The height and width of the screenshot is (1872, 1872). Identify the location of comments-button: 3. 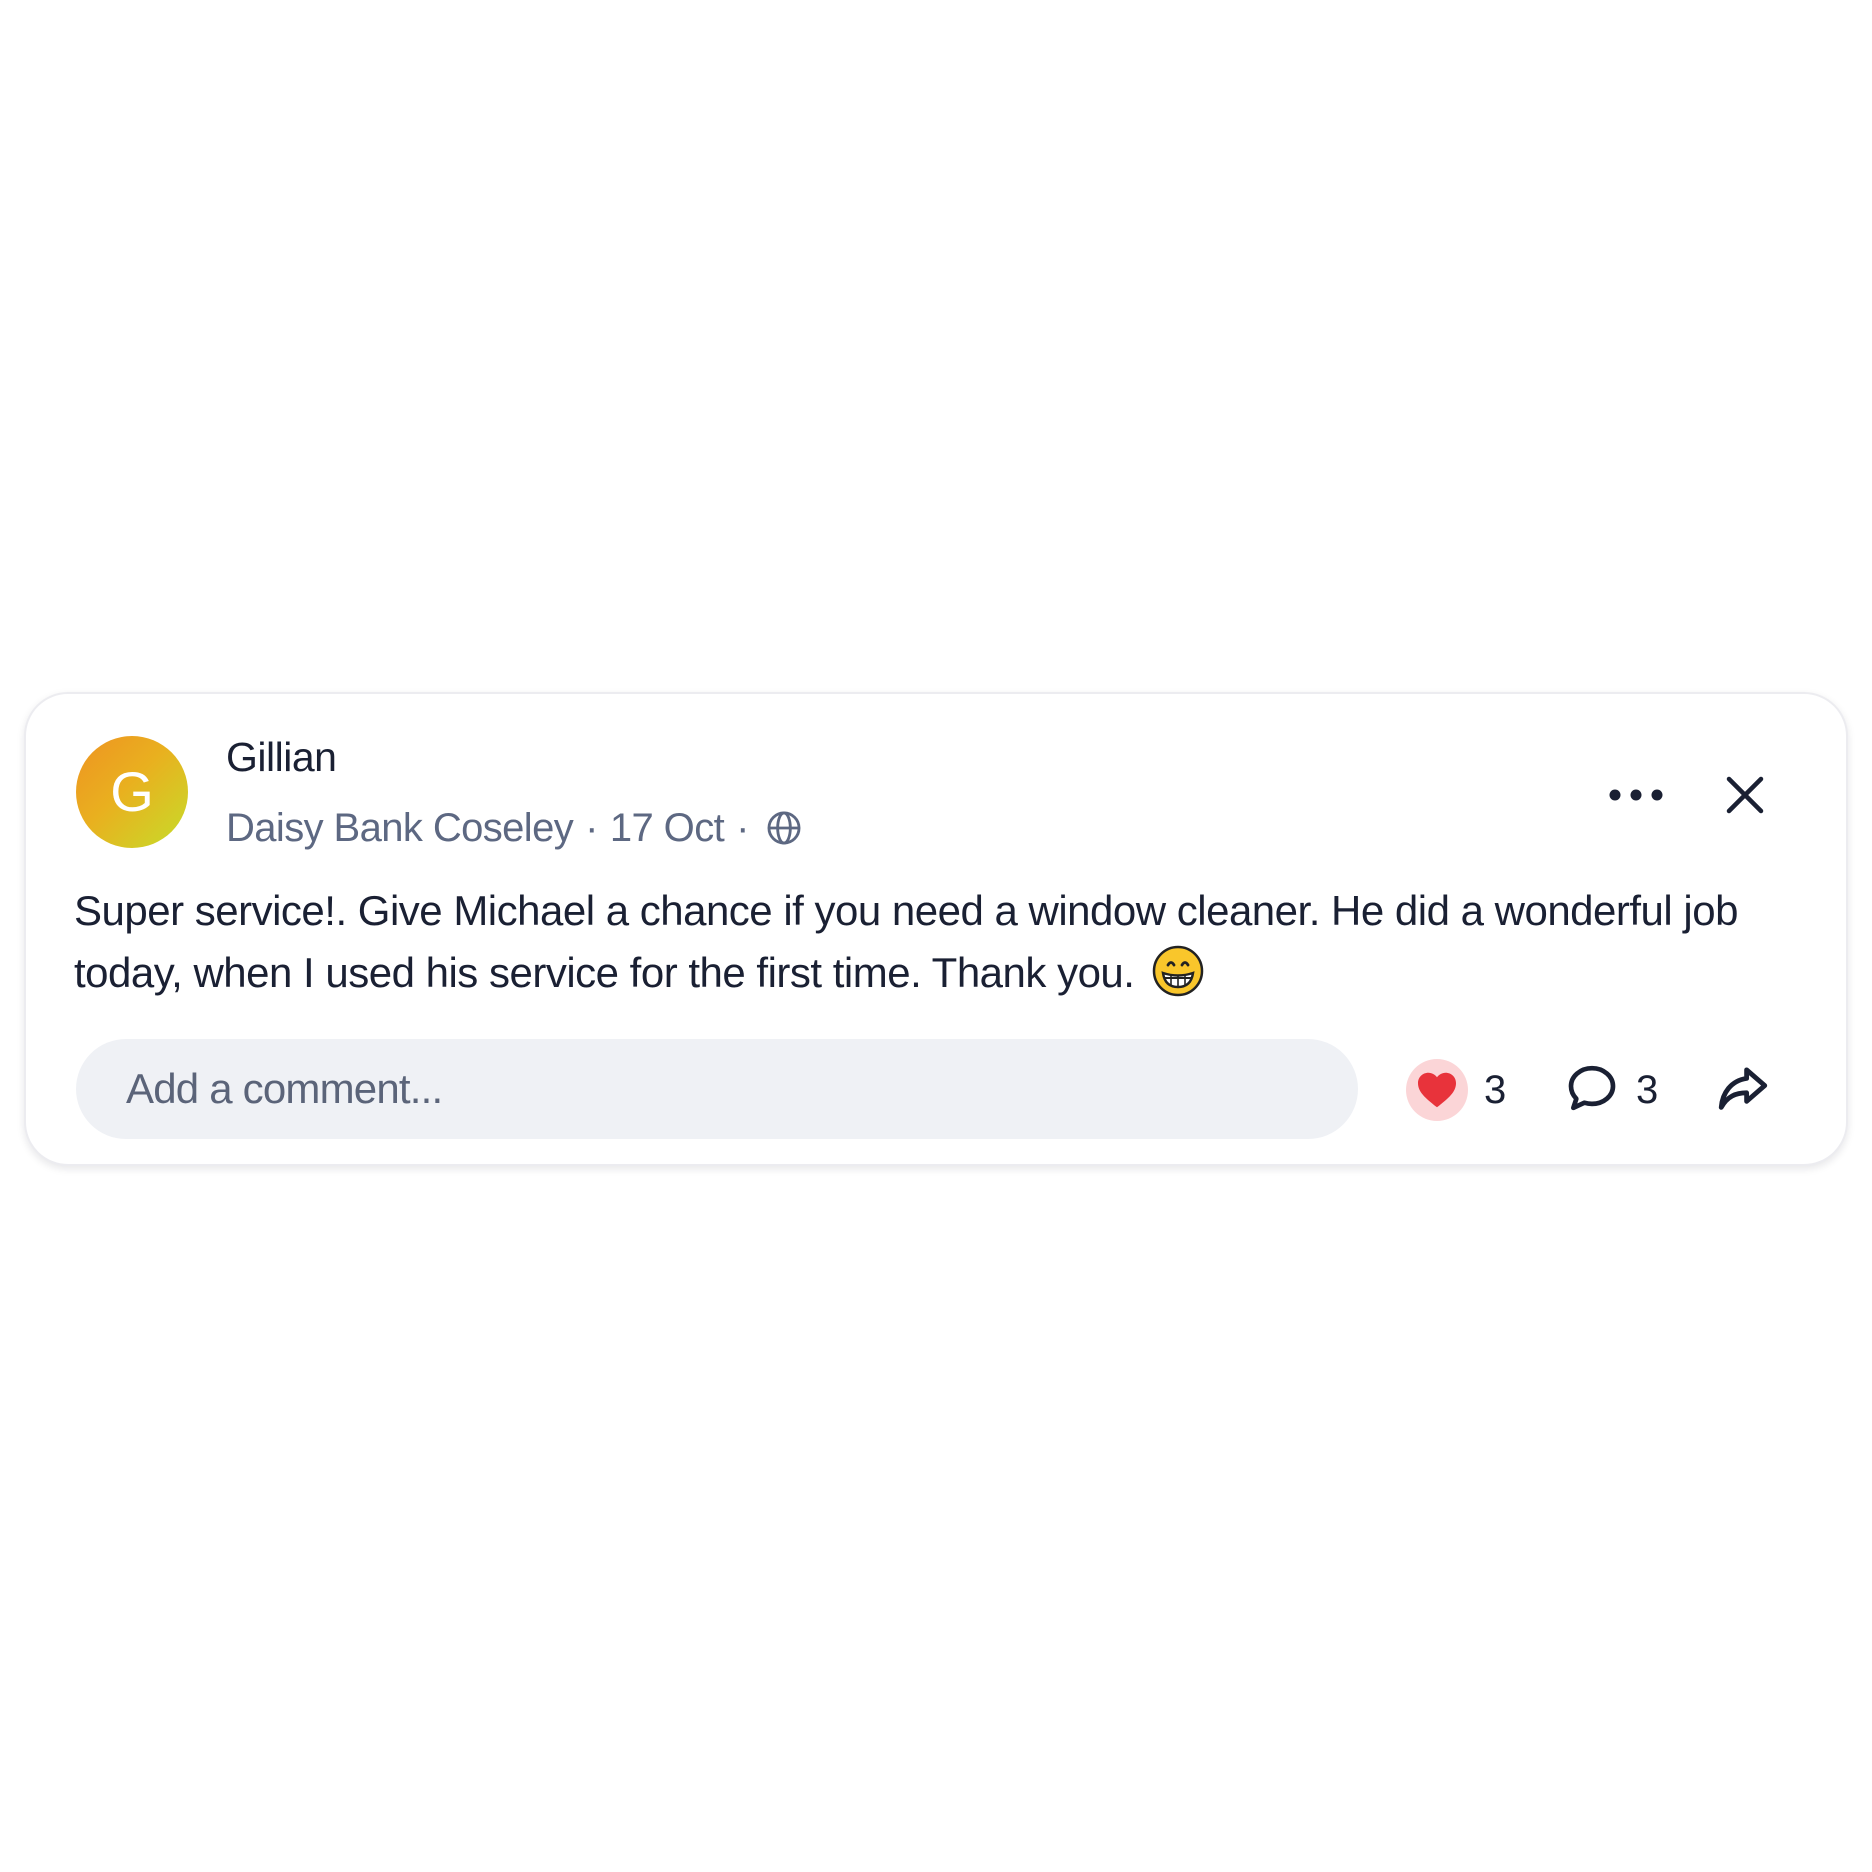
(1611, 1090).